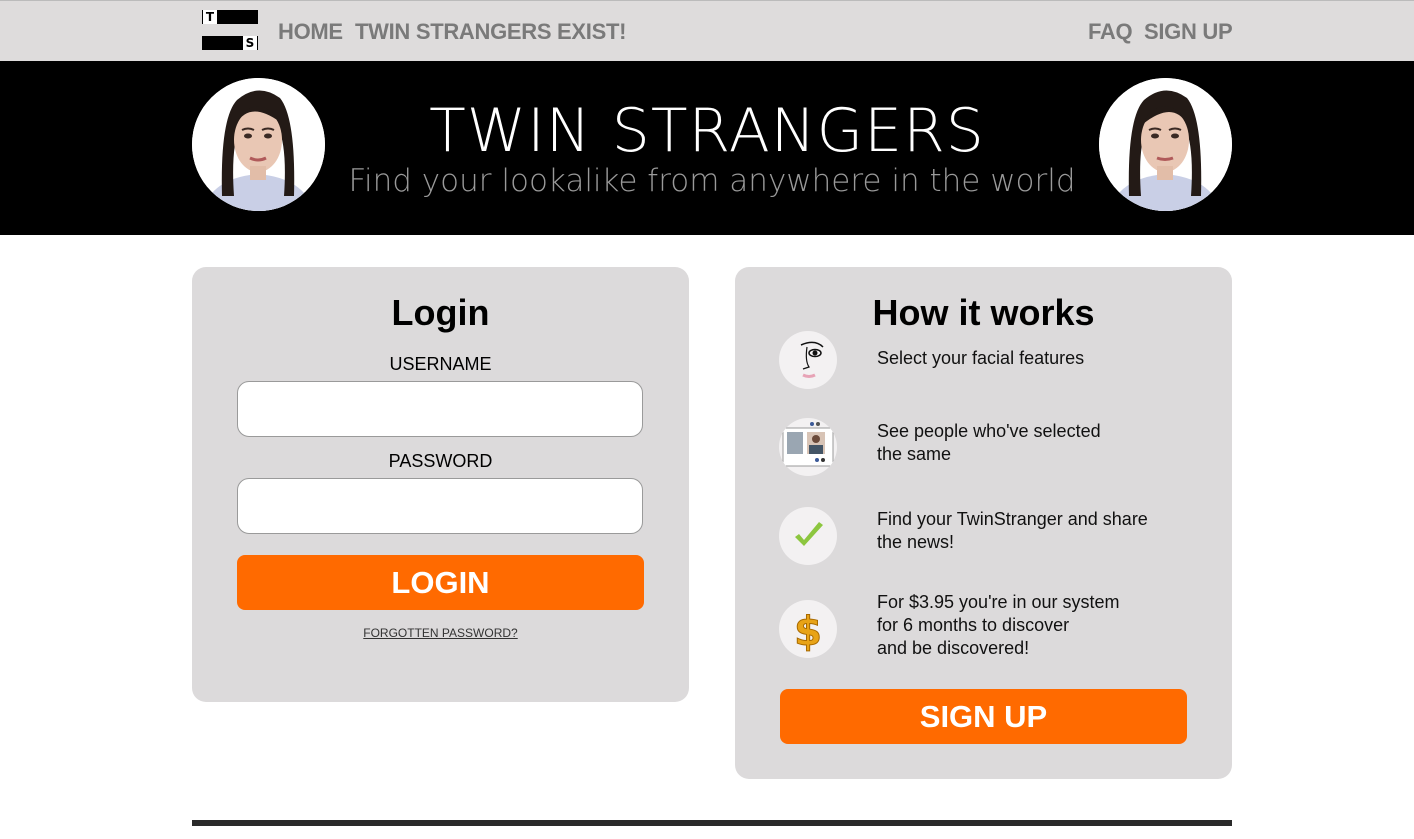 This screenshot has height=839, width=1414. I want to click on step-3-line-2: the news!, so click(916, 542).